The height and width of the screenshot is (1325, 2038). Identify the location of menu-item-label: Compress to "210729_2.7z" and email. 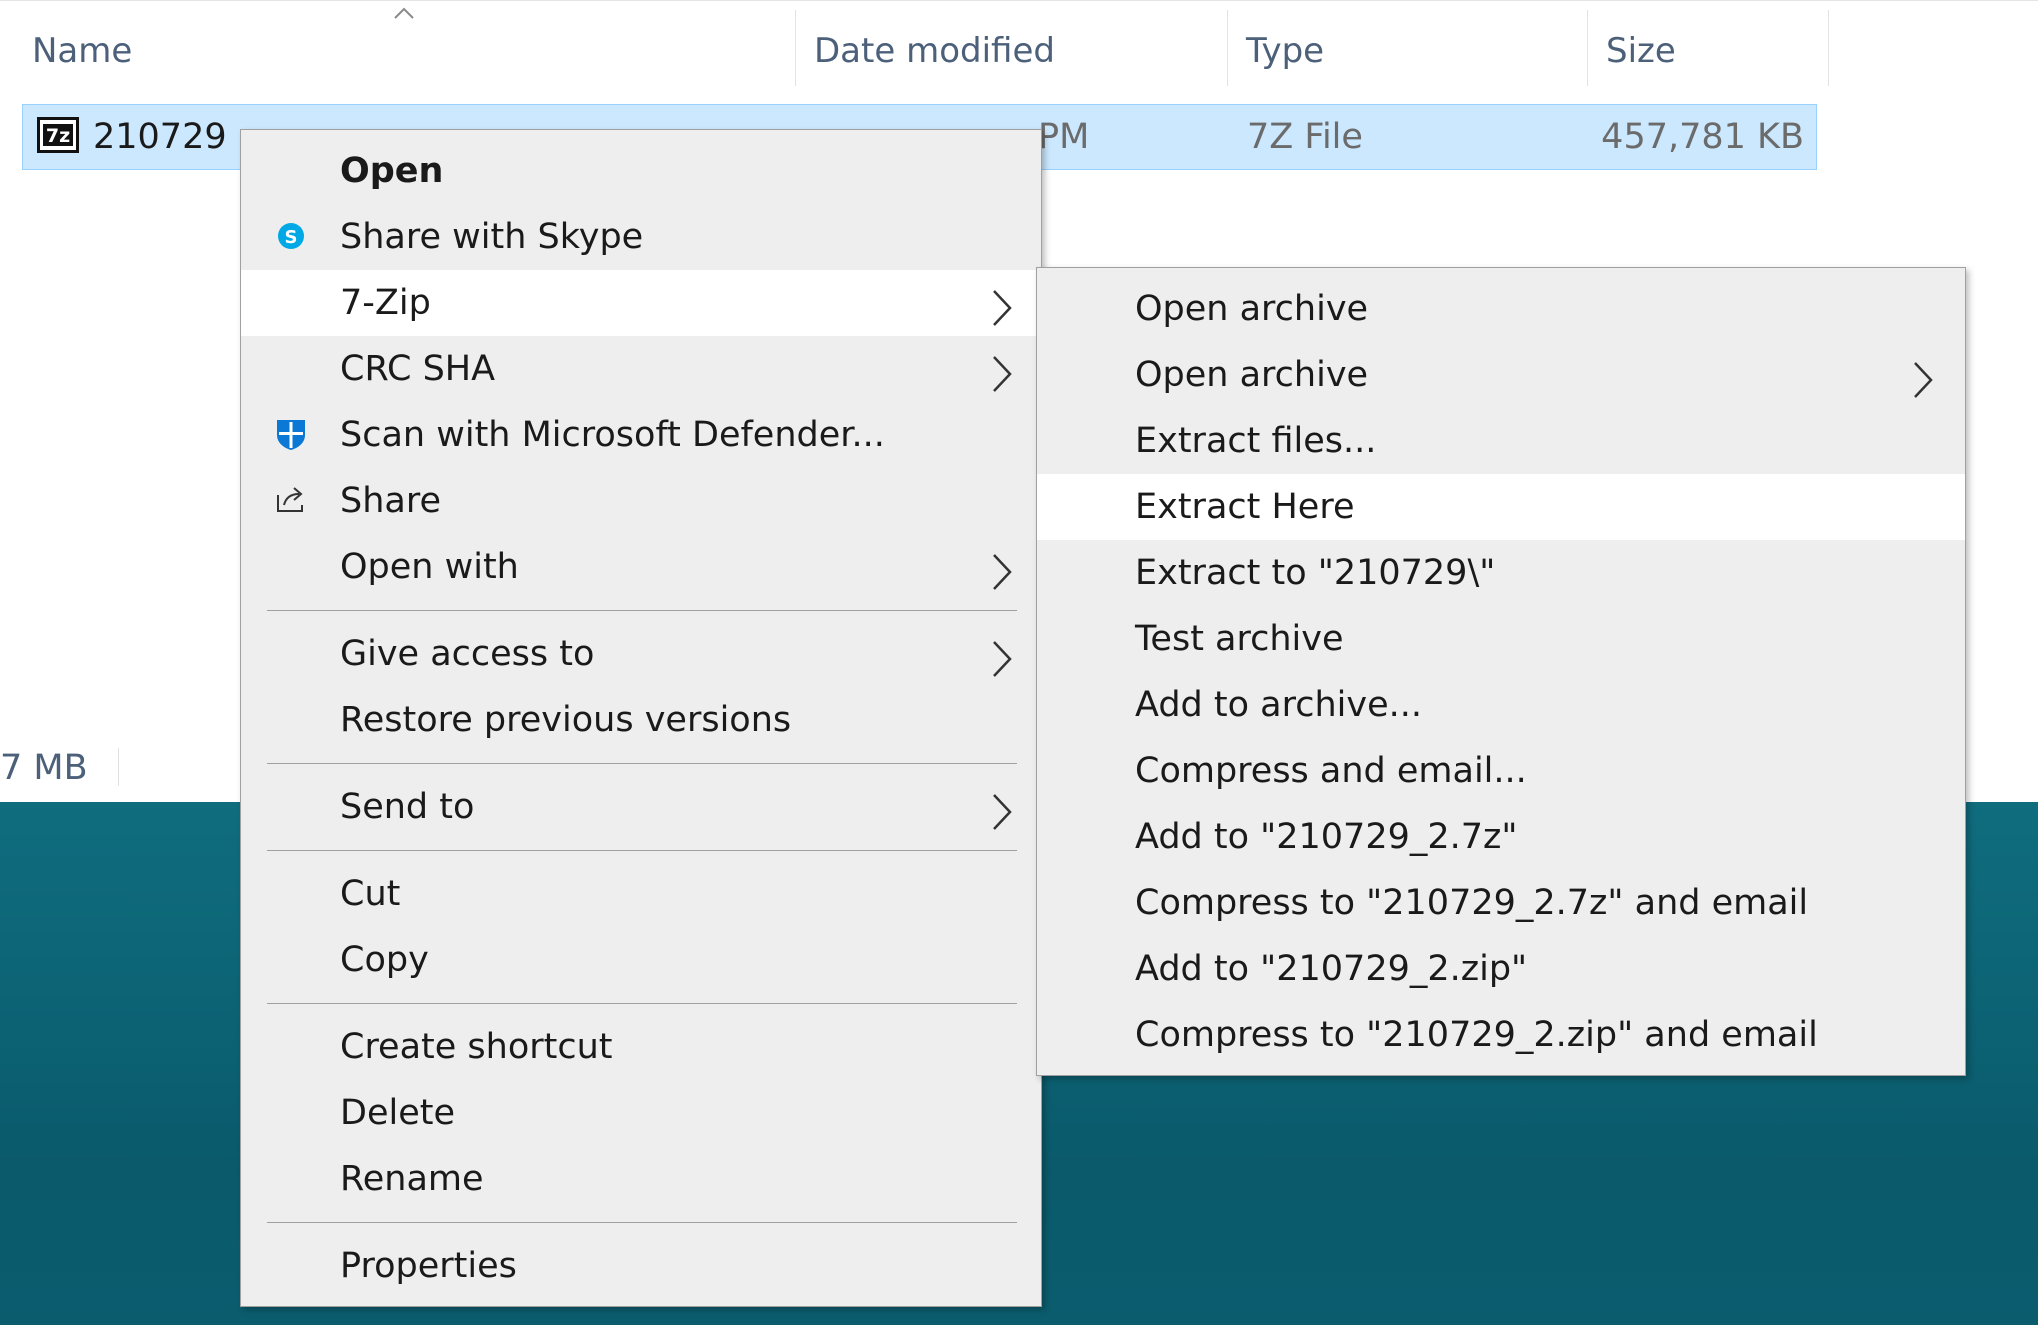
(1472, 903).